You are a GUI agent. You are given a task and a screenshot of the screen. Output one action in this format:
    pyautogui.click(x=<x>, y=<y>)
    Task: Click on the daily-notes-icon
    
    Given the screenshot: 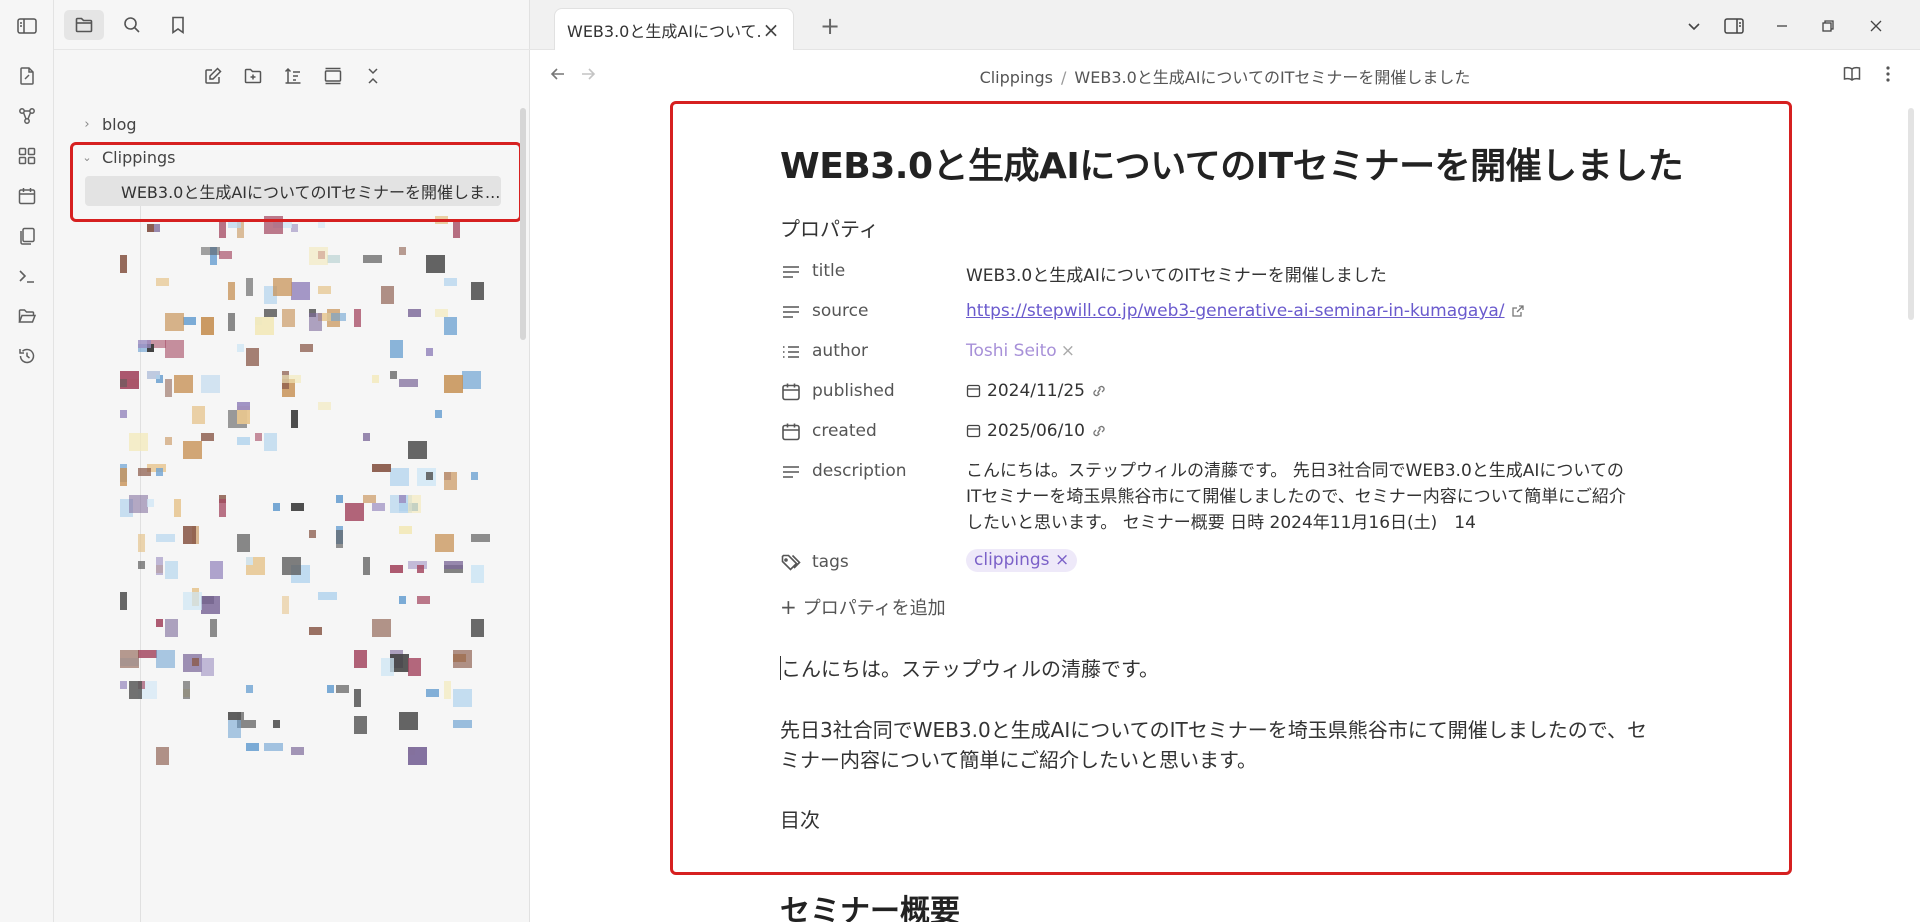 What is the action you would take?
    pyautogui.click(x=27, y=196)
    